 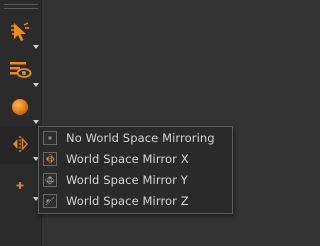 I want to click on mirror-y-icon, so click(x=50, y=180).